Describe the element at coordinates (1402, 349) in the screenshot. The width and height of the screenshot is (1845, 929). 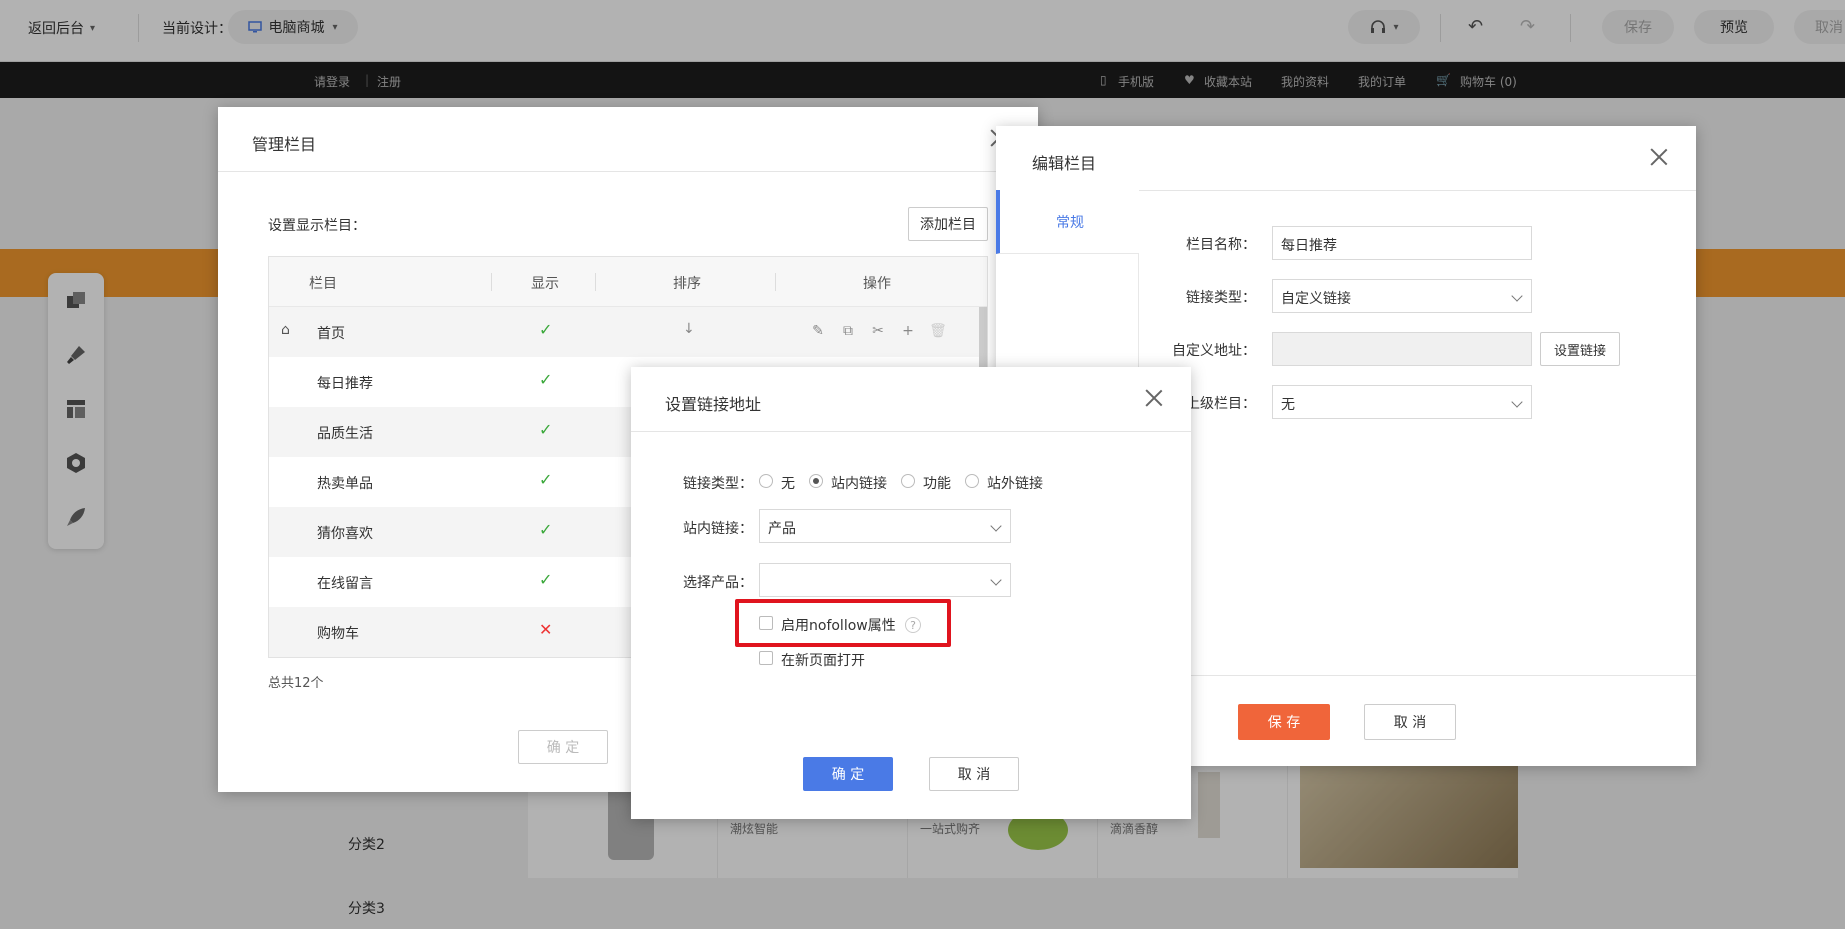
I see `custom-url-input` at that location.